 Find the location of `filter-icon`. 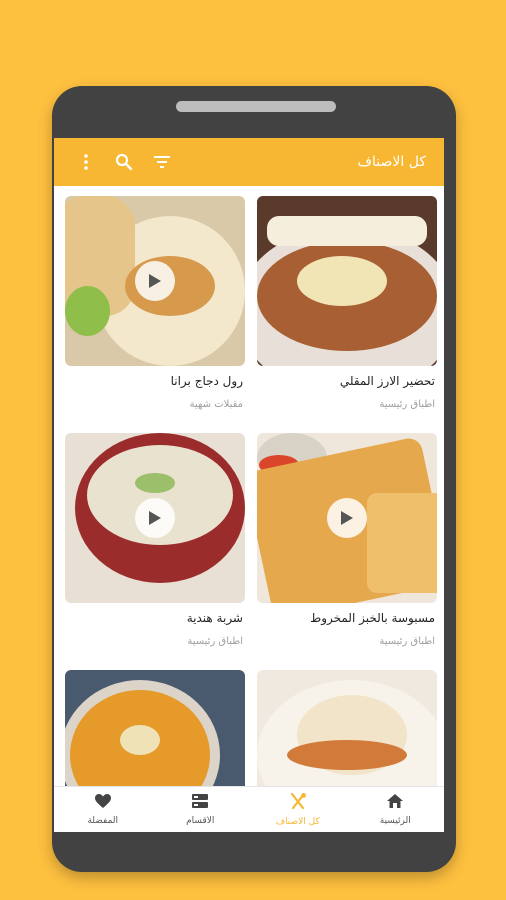

filter-icon is located at coordinates (162, 162).